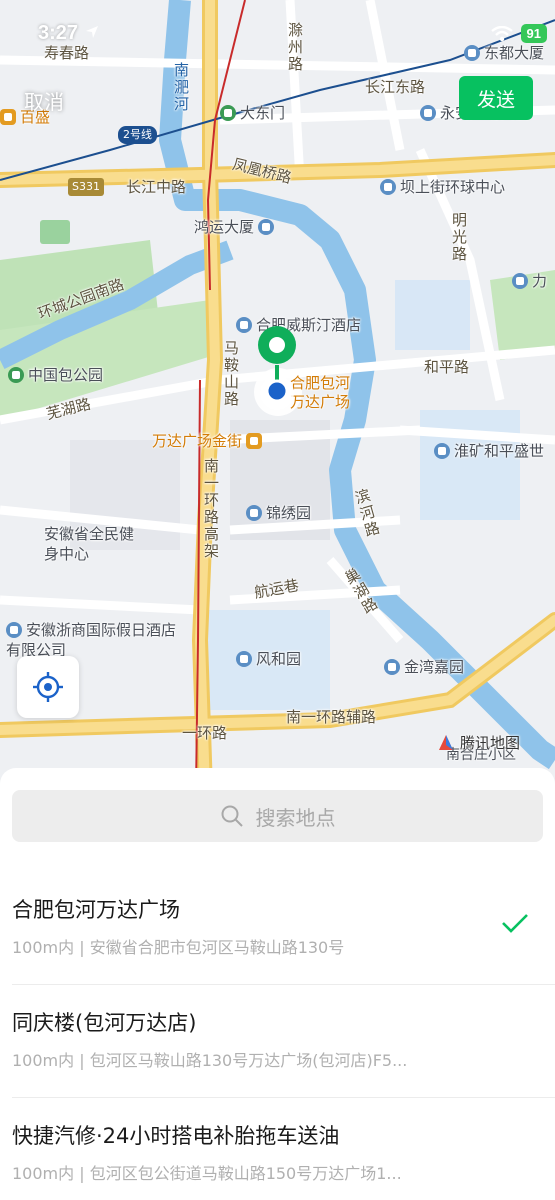  Describe the element at coordinates (529, 281) in the screenshot. I see `map-label-li: 力` at that location.